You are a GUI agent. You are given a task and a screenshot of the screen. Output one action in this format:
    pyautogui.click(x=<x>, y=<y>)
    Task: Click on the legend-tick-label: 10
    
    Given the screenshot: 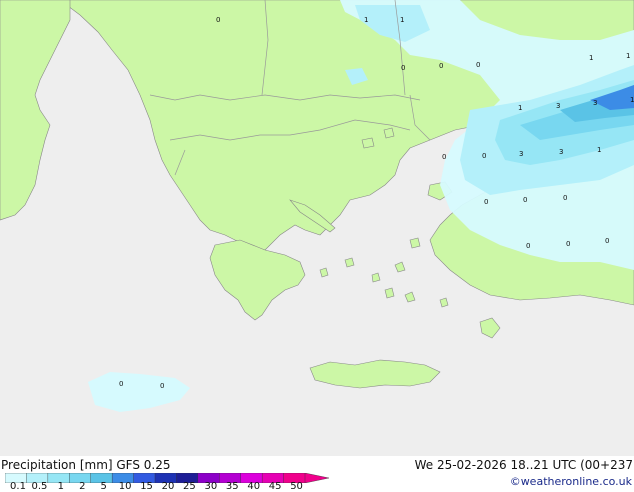 What is the action you would take?
    pyautogui.click(x=125, y=486)
    